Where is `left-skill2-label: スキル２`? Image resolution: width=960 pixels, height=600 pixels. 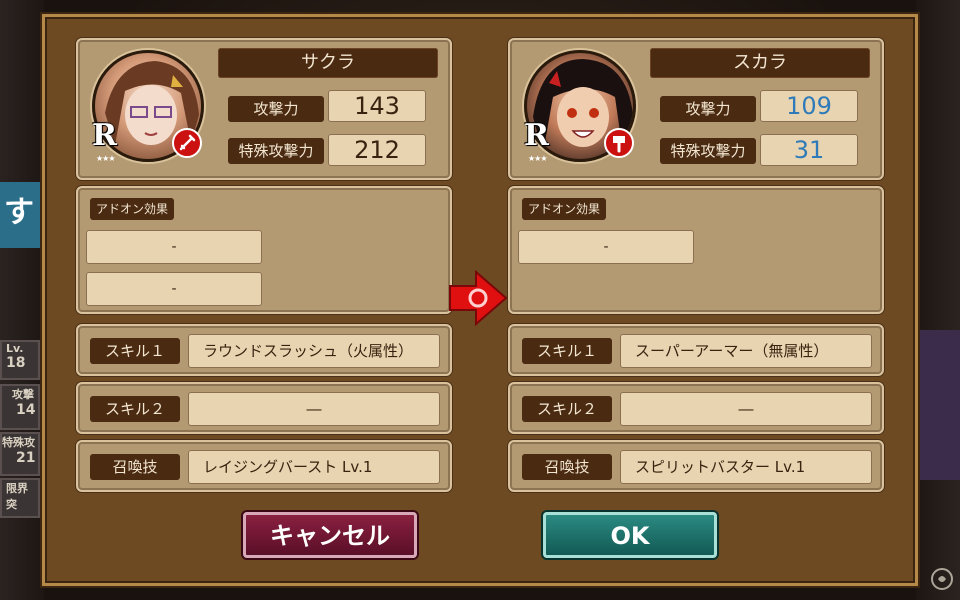
left-skill2-label: スキル２ is located at coordinates (135, 409).